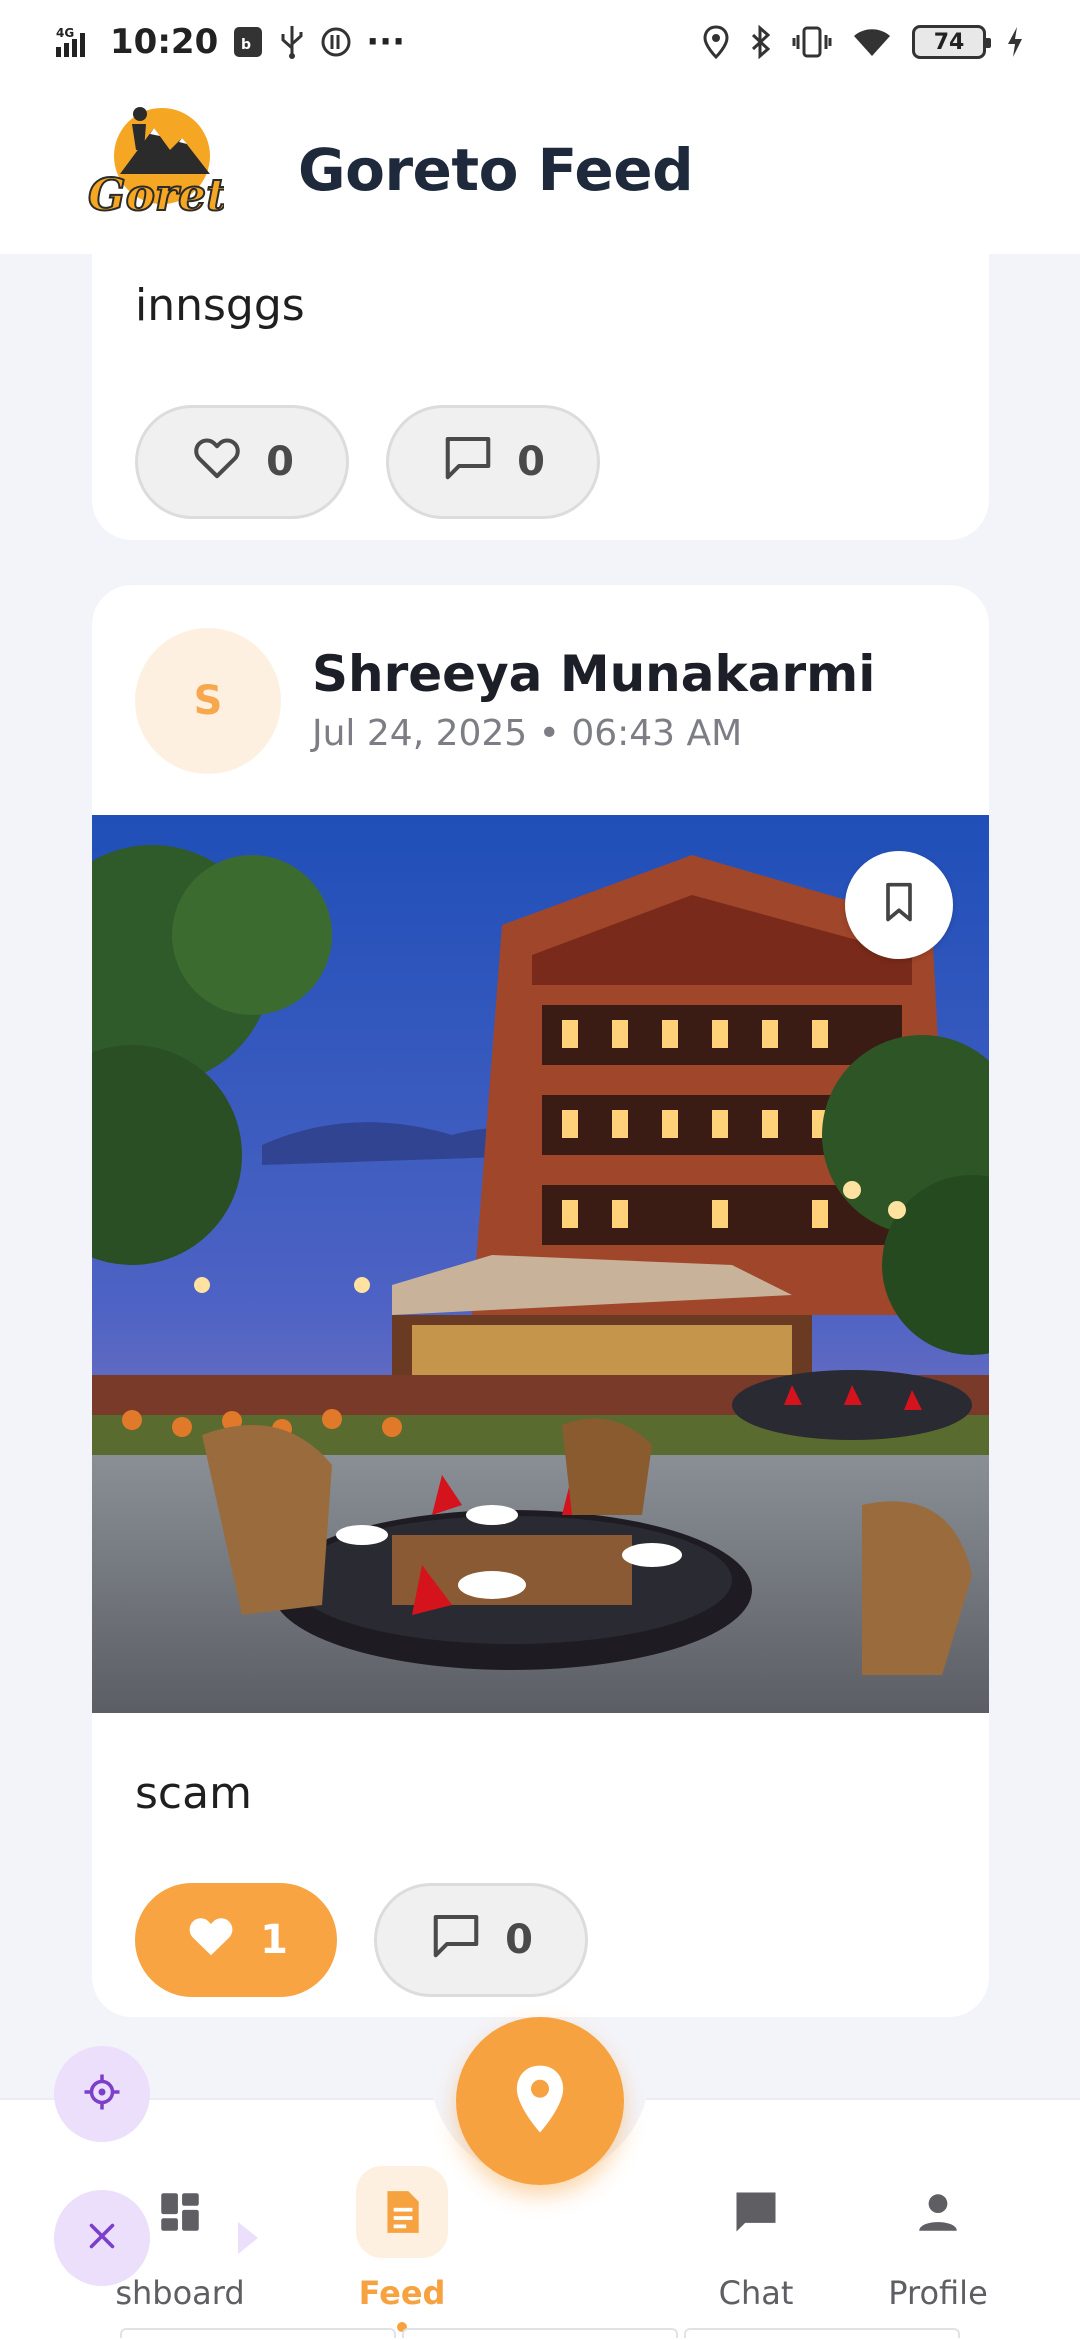 This screenshot has width=1080, height=2340. What do you see at coordinates (402, 2212) in the screenshot?
I see `document-icon` at bounding box center [402, 2212].